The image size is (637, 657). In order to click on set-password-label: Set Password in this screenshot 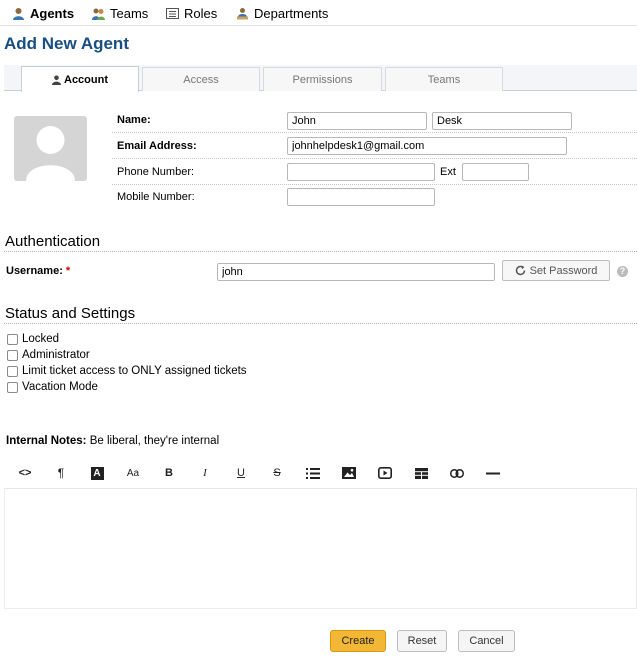, I will do `click(563, 270)`.